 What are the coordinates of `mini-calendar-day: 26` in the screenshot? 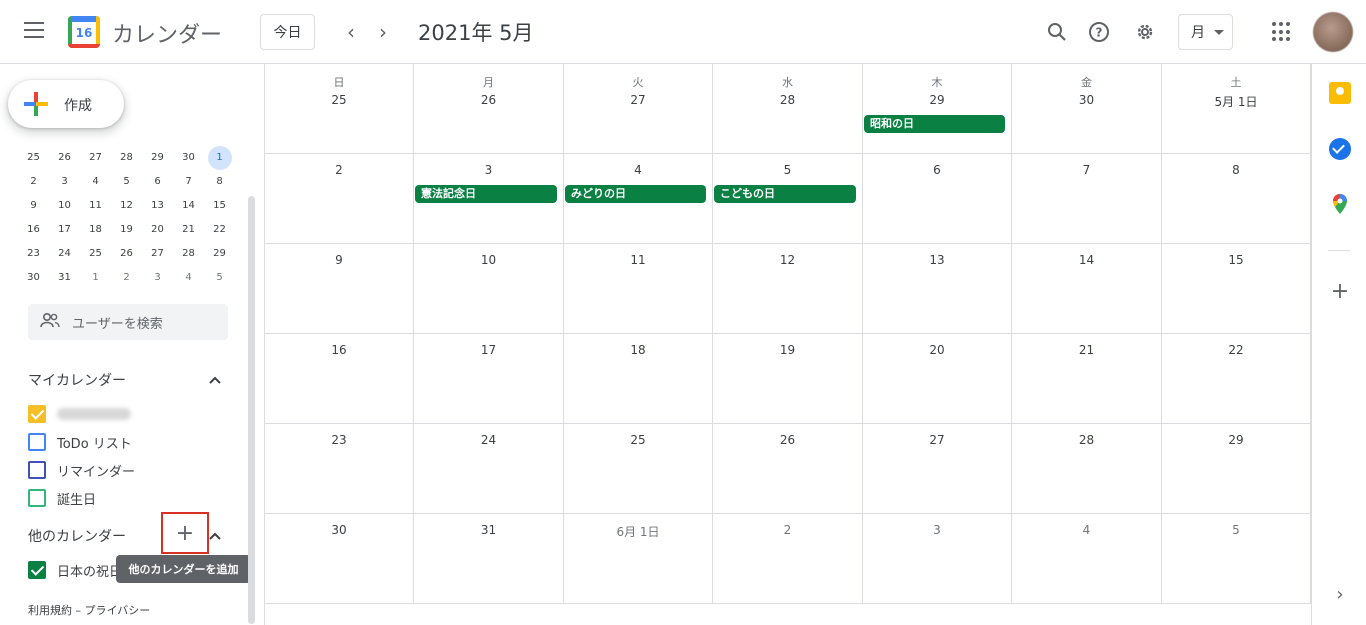 It's located at (126, 256).